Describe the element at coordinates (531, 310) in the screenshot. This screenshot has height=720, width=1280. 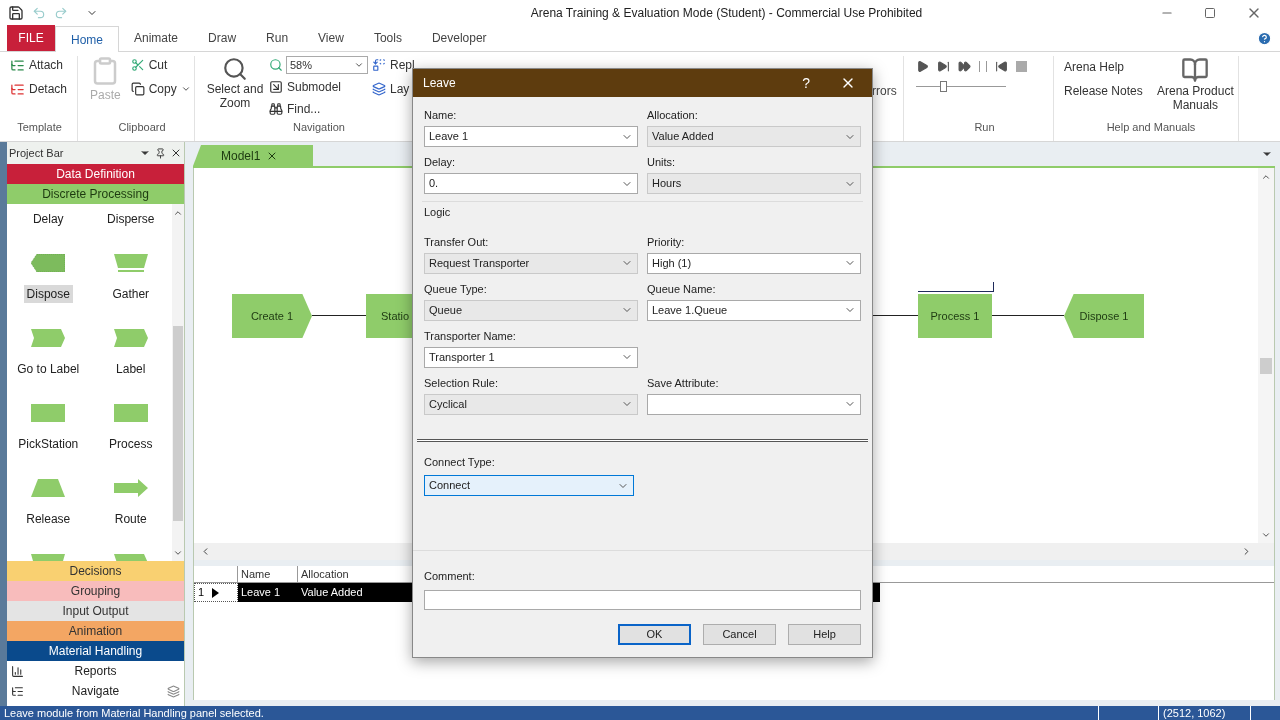
I see `dropdown-field: Queue` at that location.